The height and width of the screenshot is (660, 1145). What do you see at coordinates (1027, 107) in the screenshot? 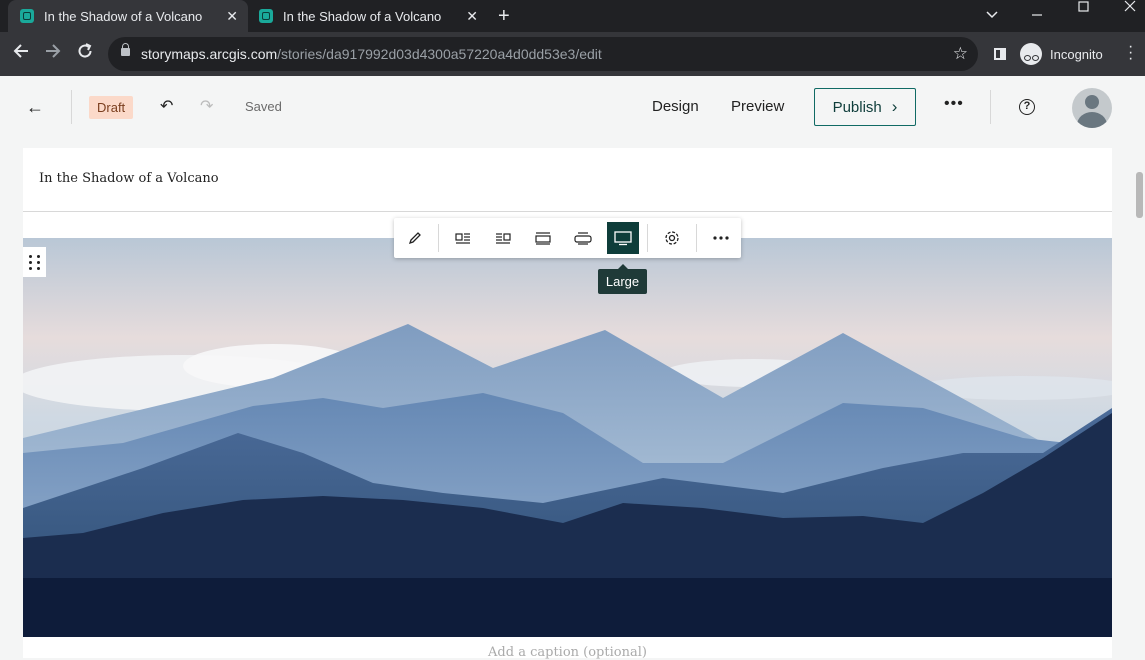
I see `help-button: ?` at bounding box center [1027, 107].